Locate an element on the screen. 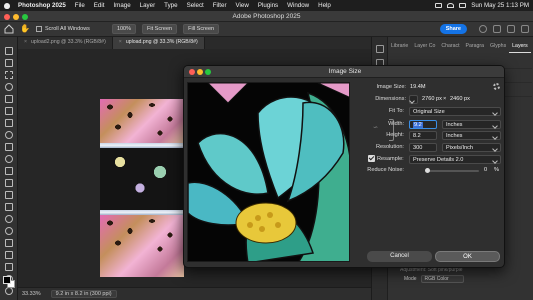 The width and height of the screenshot is (533, 300). wifi-icon is located at coordinates (451, 5).